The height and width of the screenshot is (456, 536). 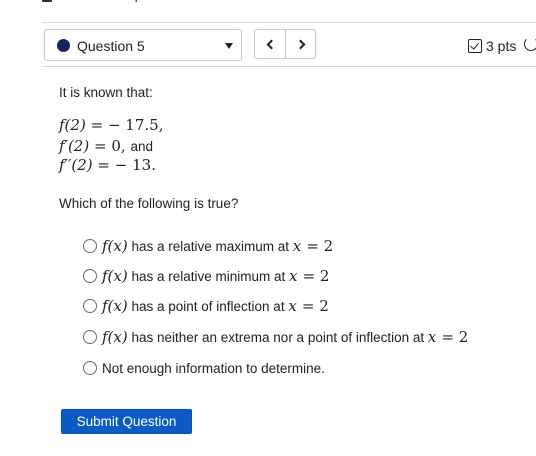 What do you see at coordinates (72, 125) in the screenshot?
I see `given-lhs: f(2)` at bounding box center [72, 125].